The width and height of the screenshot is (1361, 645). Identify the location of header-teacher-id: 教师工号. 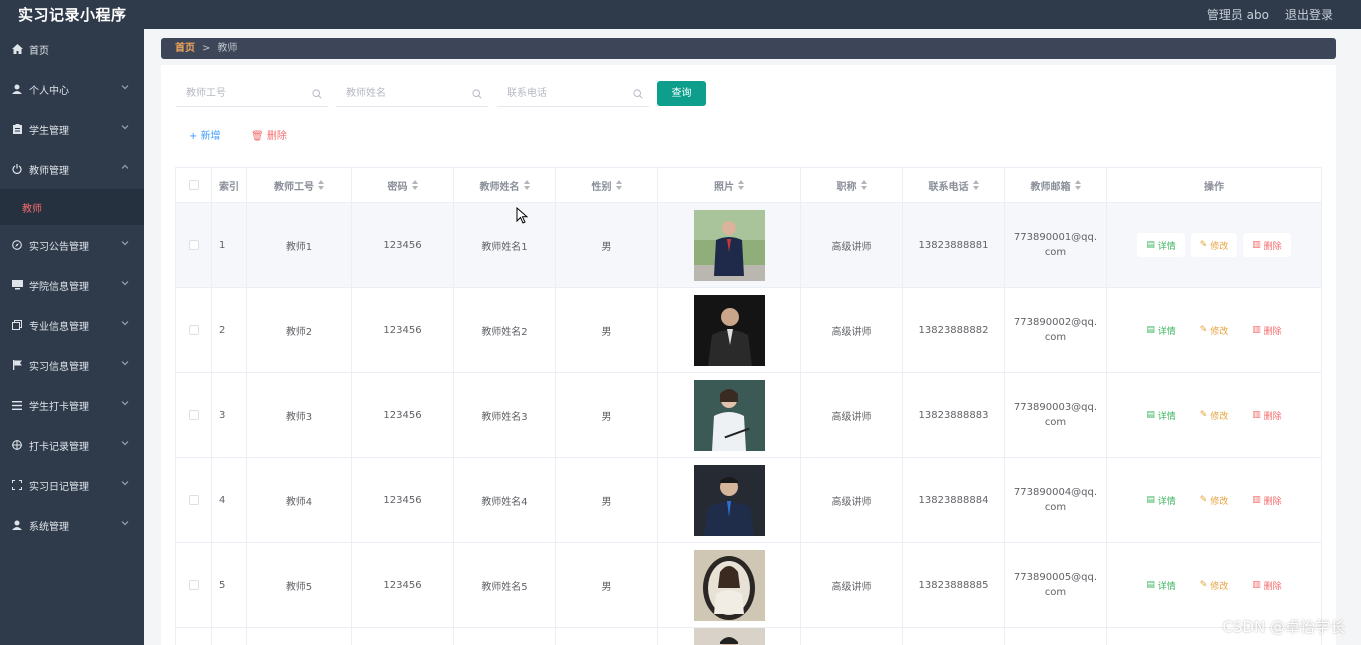
(299, 185).